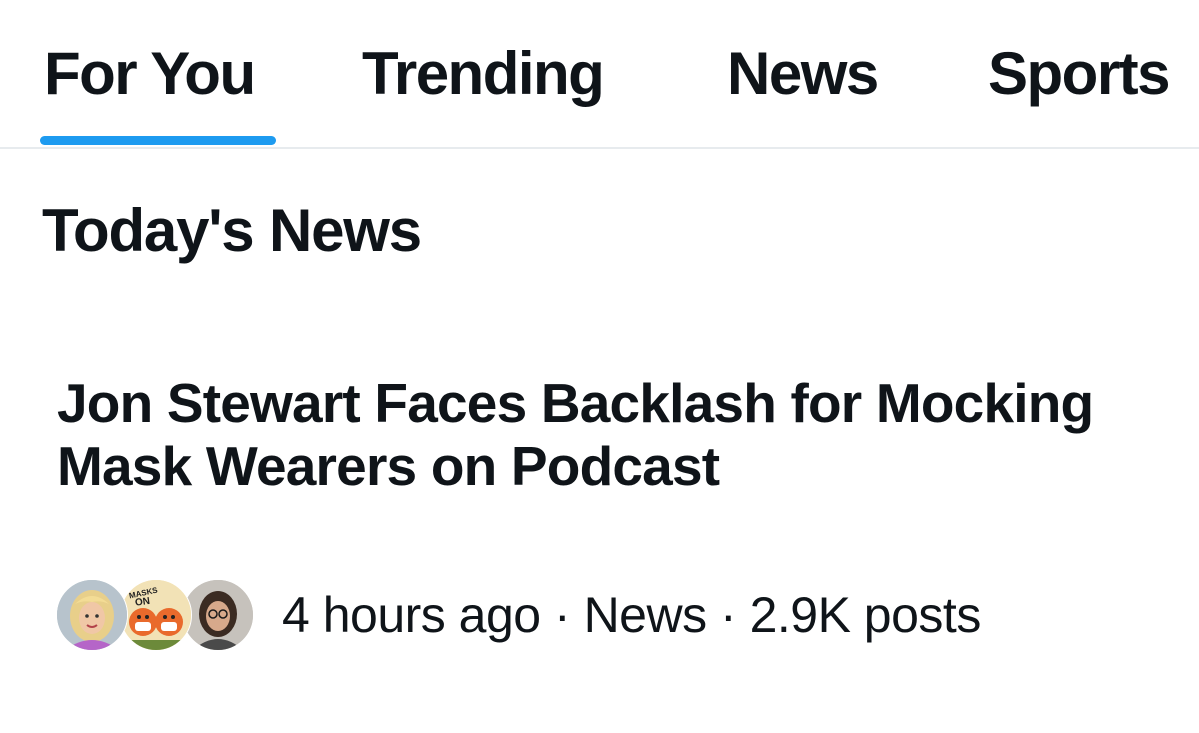 This screenshot has width=1199, height=733. I want to click on avatar-woman-blonde, so click(92, 615).